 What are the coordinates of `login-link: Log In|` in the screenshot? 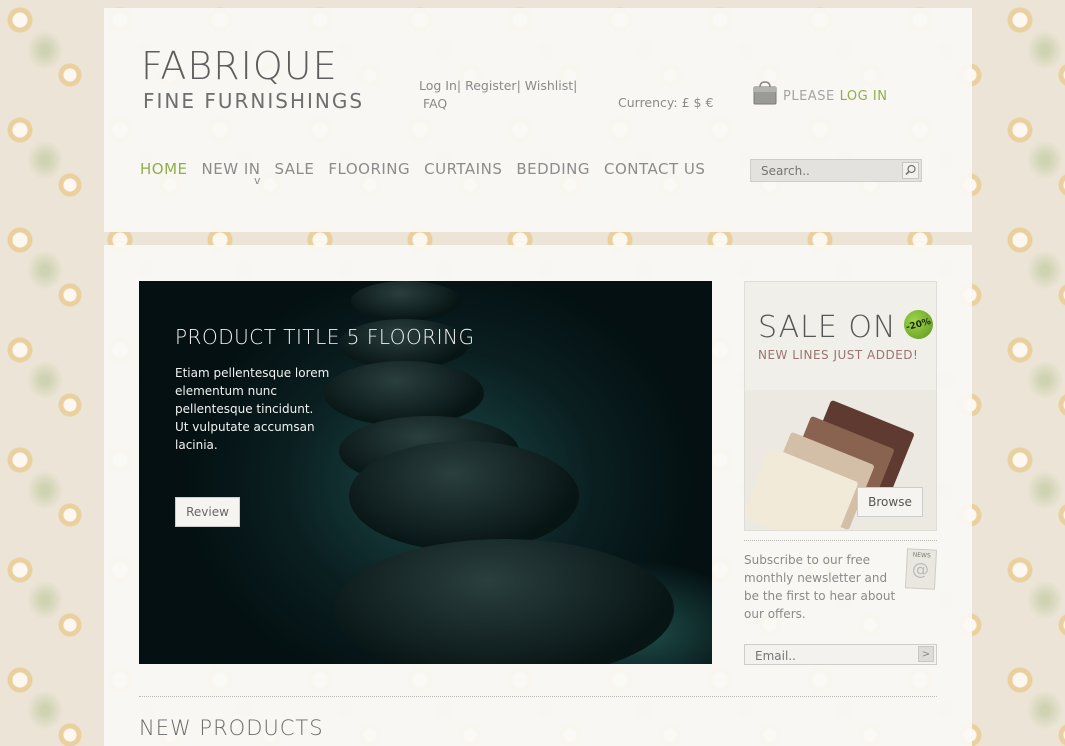 It's located at (440, 85).